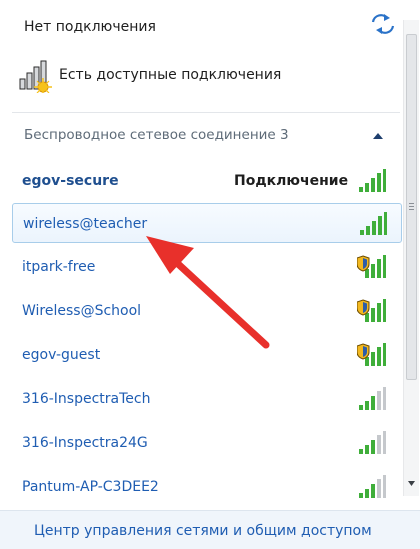  Describe the element at coordinates (207, 311) in the screenshot. I see `network-row-wireless-school: Wireless@School` at that location.